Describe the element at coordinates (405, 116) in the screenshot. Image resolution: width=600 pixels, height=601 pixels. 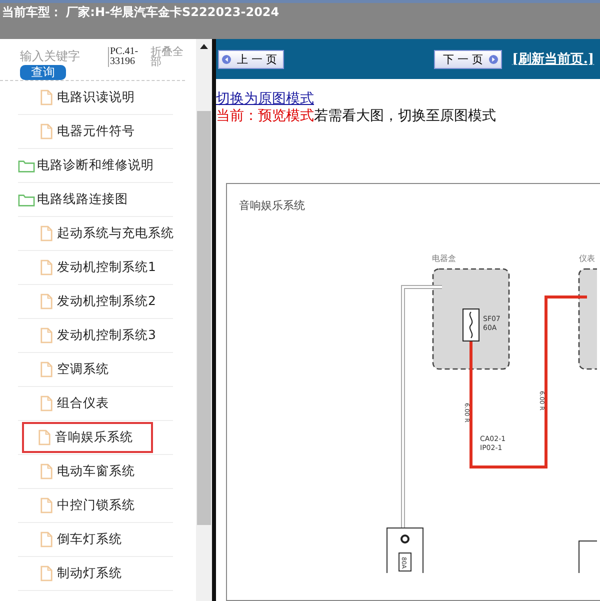
I see `mode-hint: 若需看大图，切换至原图模式` at that location.